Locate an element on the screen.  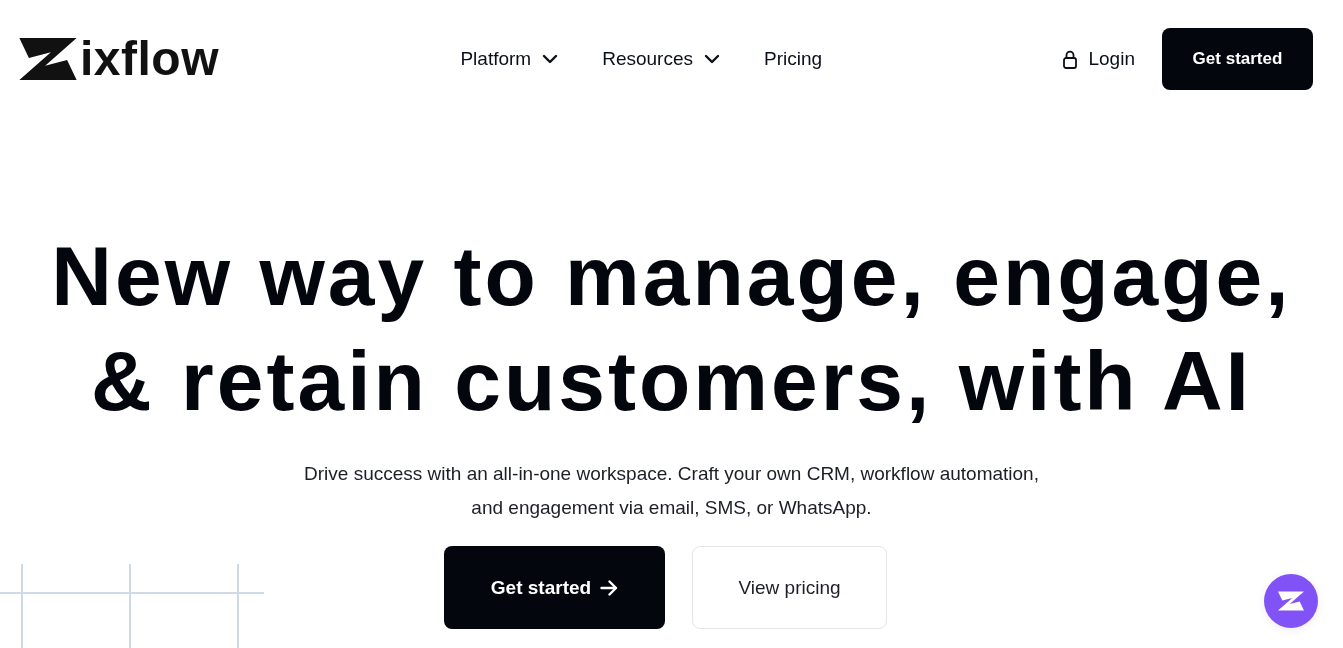
login-link: Login is located at coordinates (1099, 59).